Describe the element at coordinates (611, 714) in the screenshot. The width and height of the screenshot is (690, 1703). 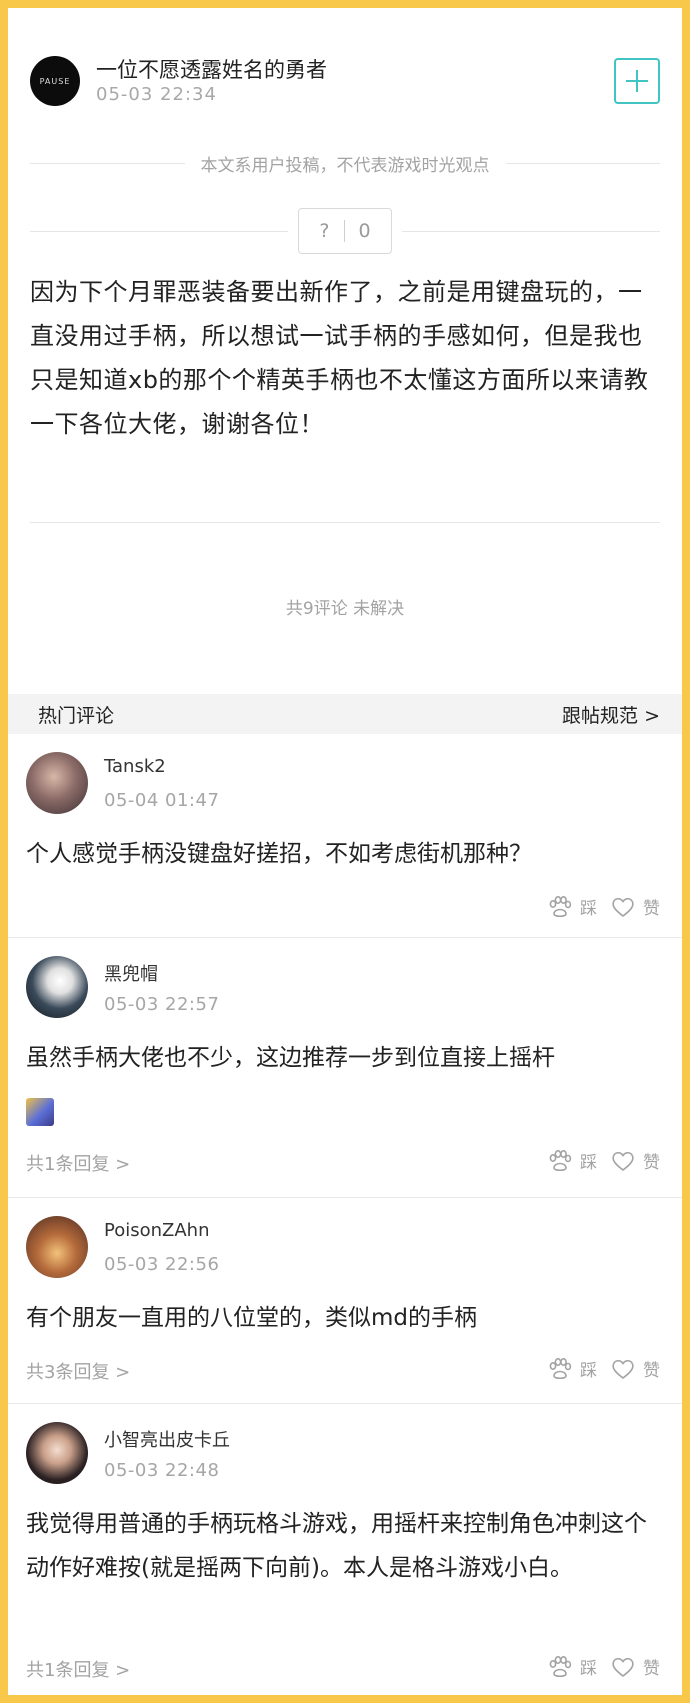
I see `posting-rules-link: 跟帖规范 >` at that location.